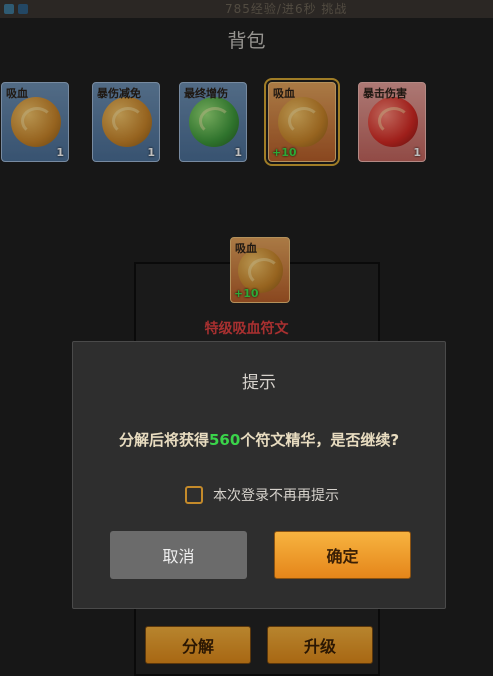 This screenshot has width=493, height=676. I want to click on confirm-button: 确定, so click(342, 555).